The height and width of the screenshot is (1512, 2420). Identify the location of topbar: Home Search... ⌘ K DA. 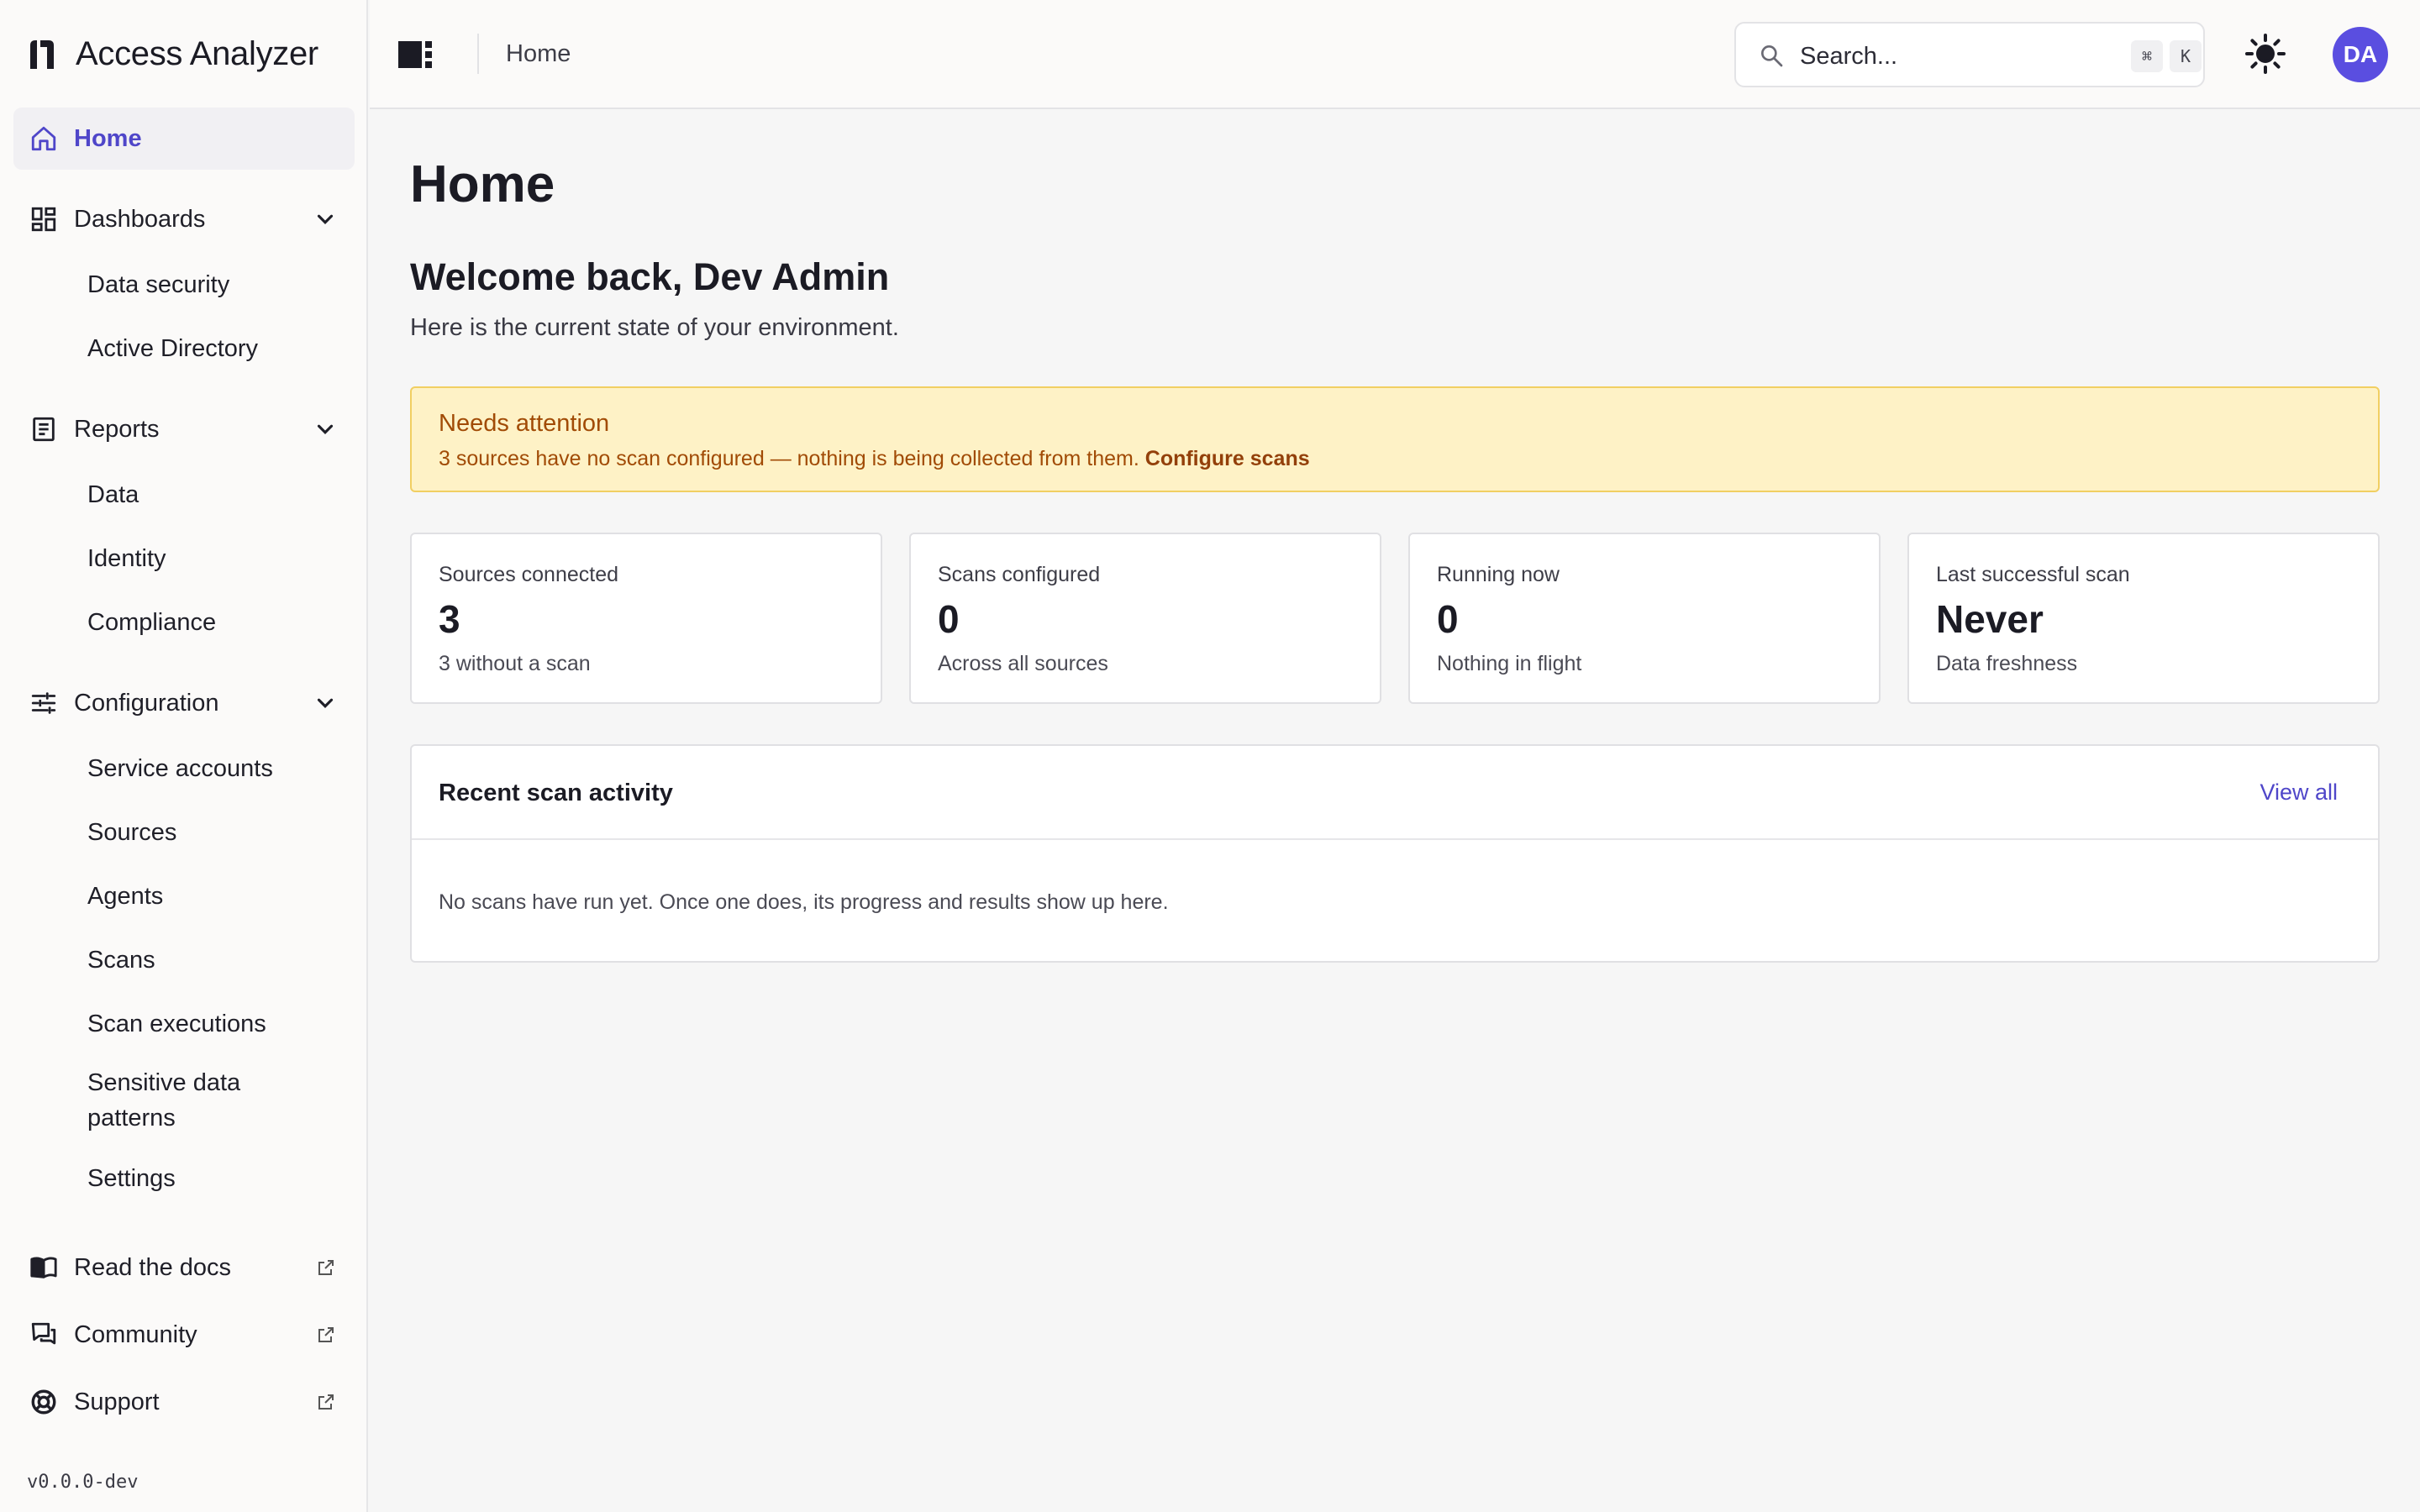
(1395, 54).